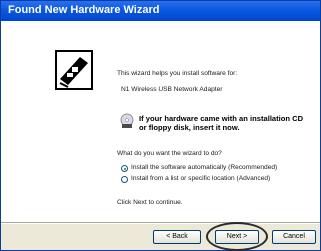 The width and height of the screenshot is (321, 251). What do you see at coordinates (150, 202) in the screenshot?
I see `continue-hint: Click Next to continue.` at bounding box center [150, 202].